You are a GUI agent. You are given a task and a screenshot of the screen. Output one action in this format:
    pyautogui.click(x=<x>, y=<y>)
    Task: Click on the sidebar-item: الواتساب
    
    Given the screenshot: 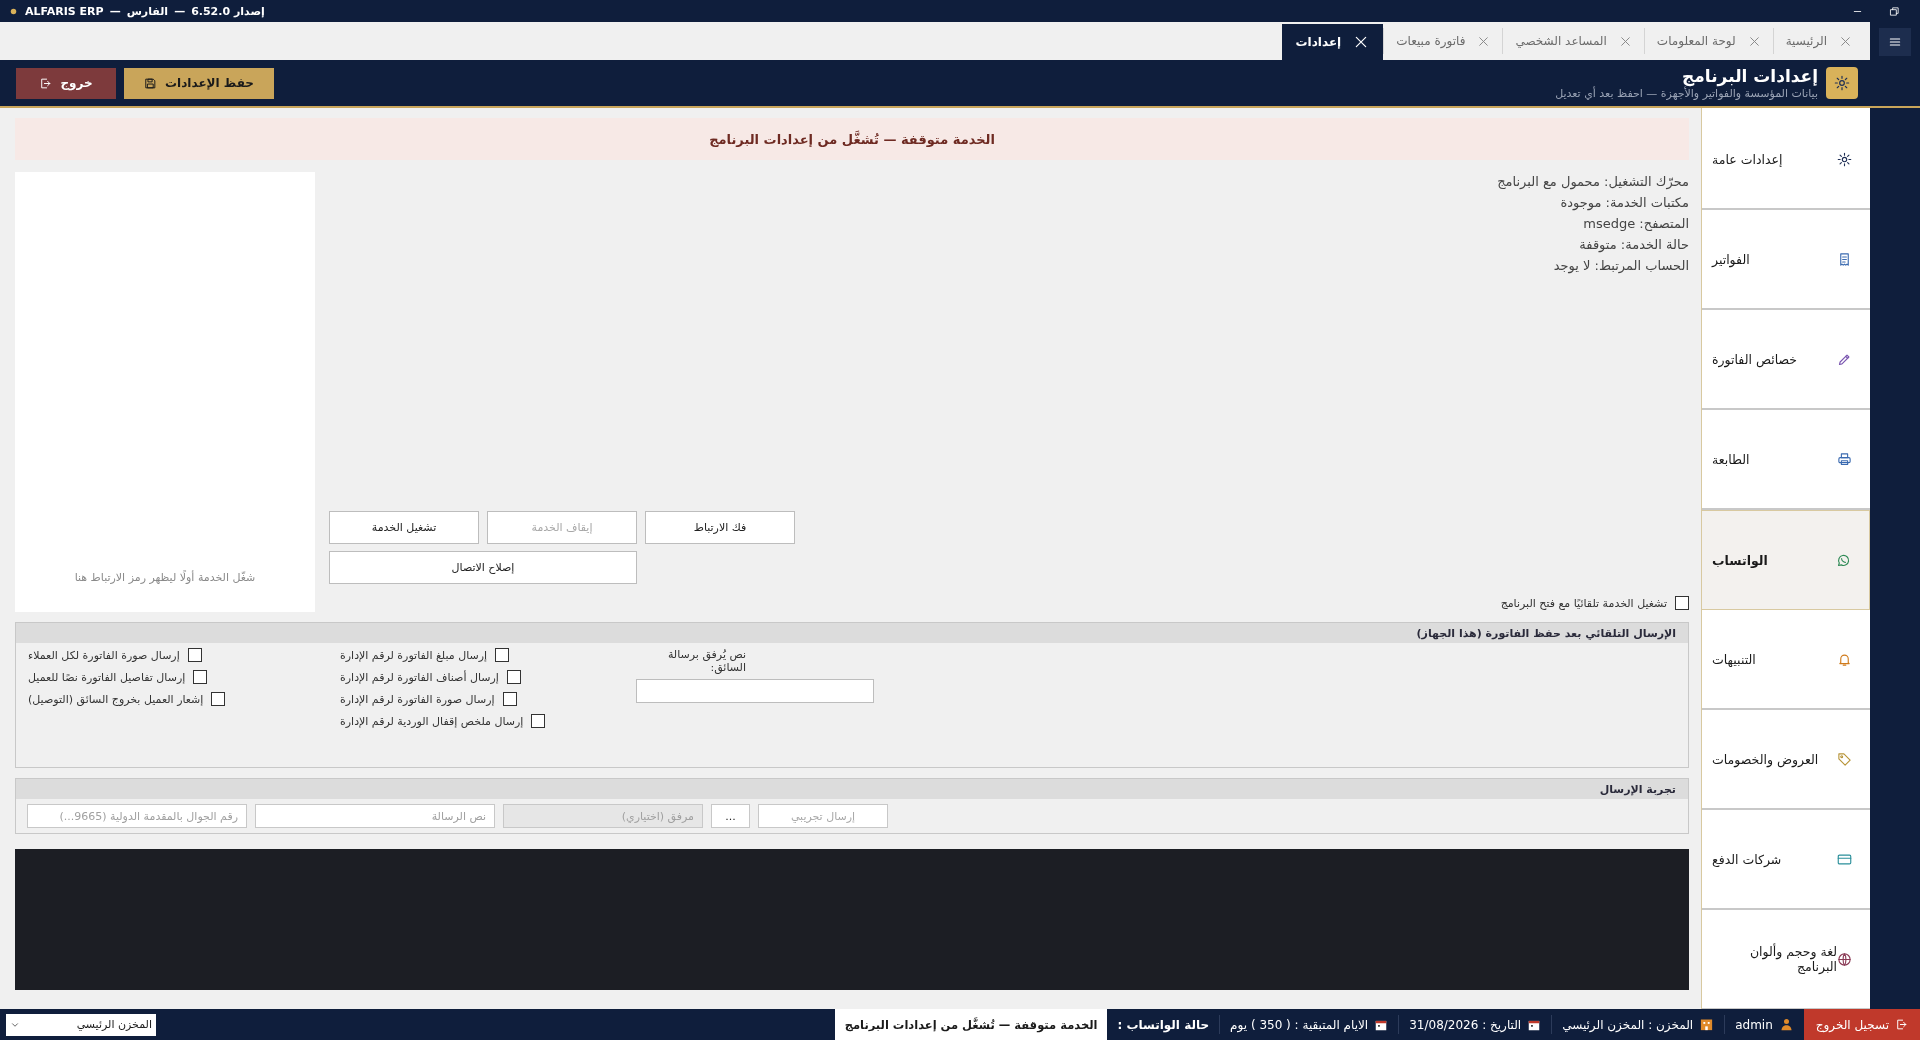 What is the action you would take?
    pyautogui.click(x=1786, y=560)
    